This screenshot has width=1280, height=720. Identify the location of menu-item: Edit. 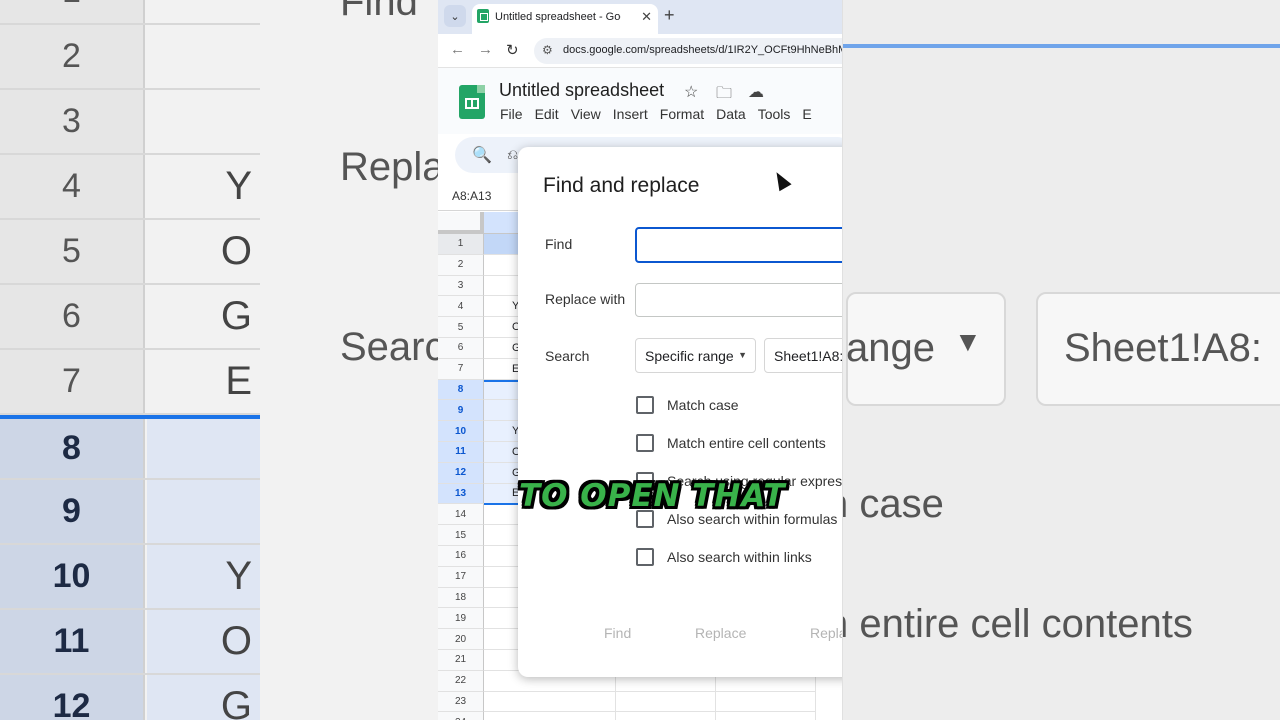
(547, 114).